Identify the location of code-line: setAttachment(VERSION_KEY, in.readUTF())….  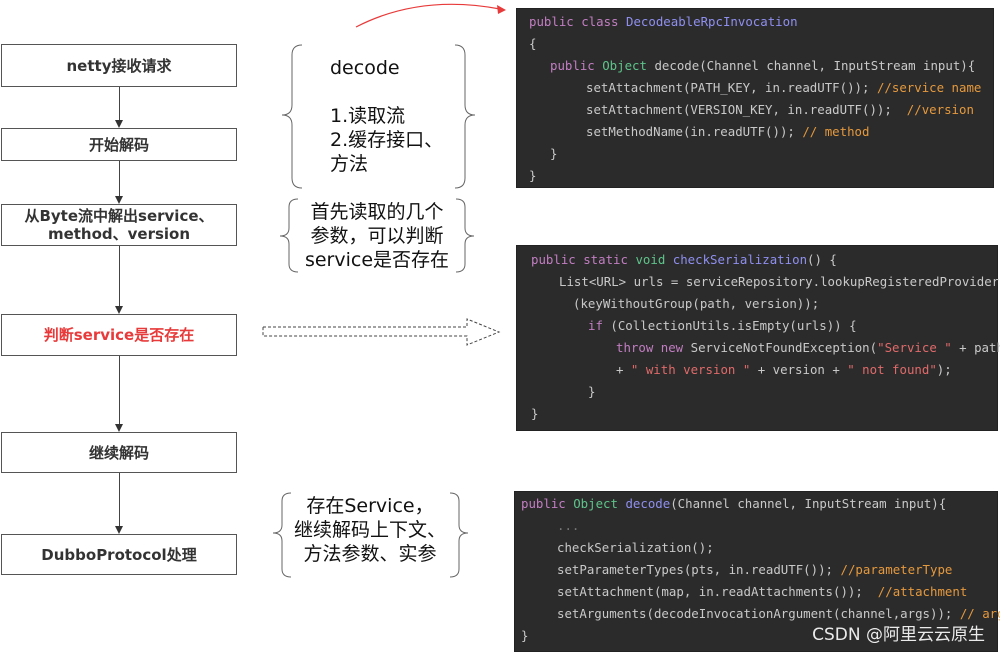
(780, 109).